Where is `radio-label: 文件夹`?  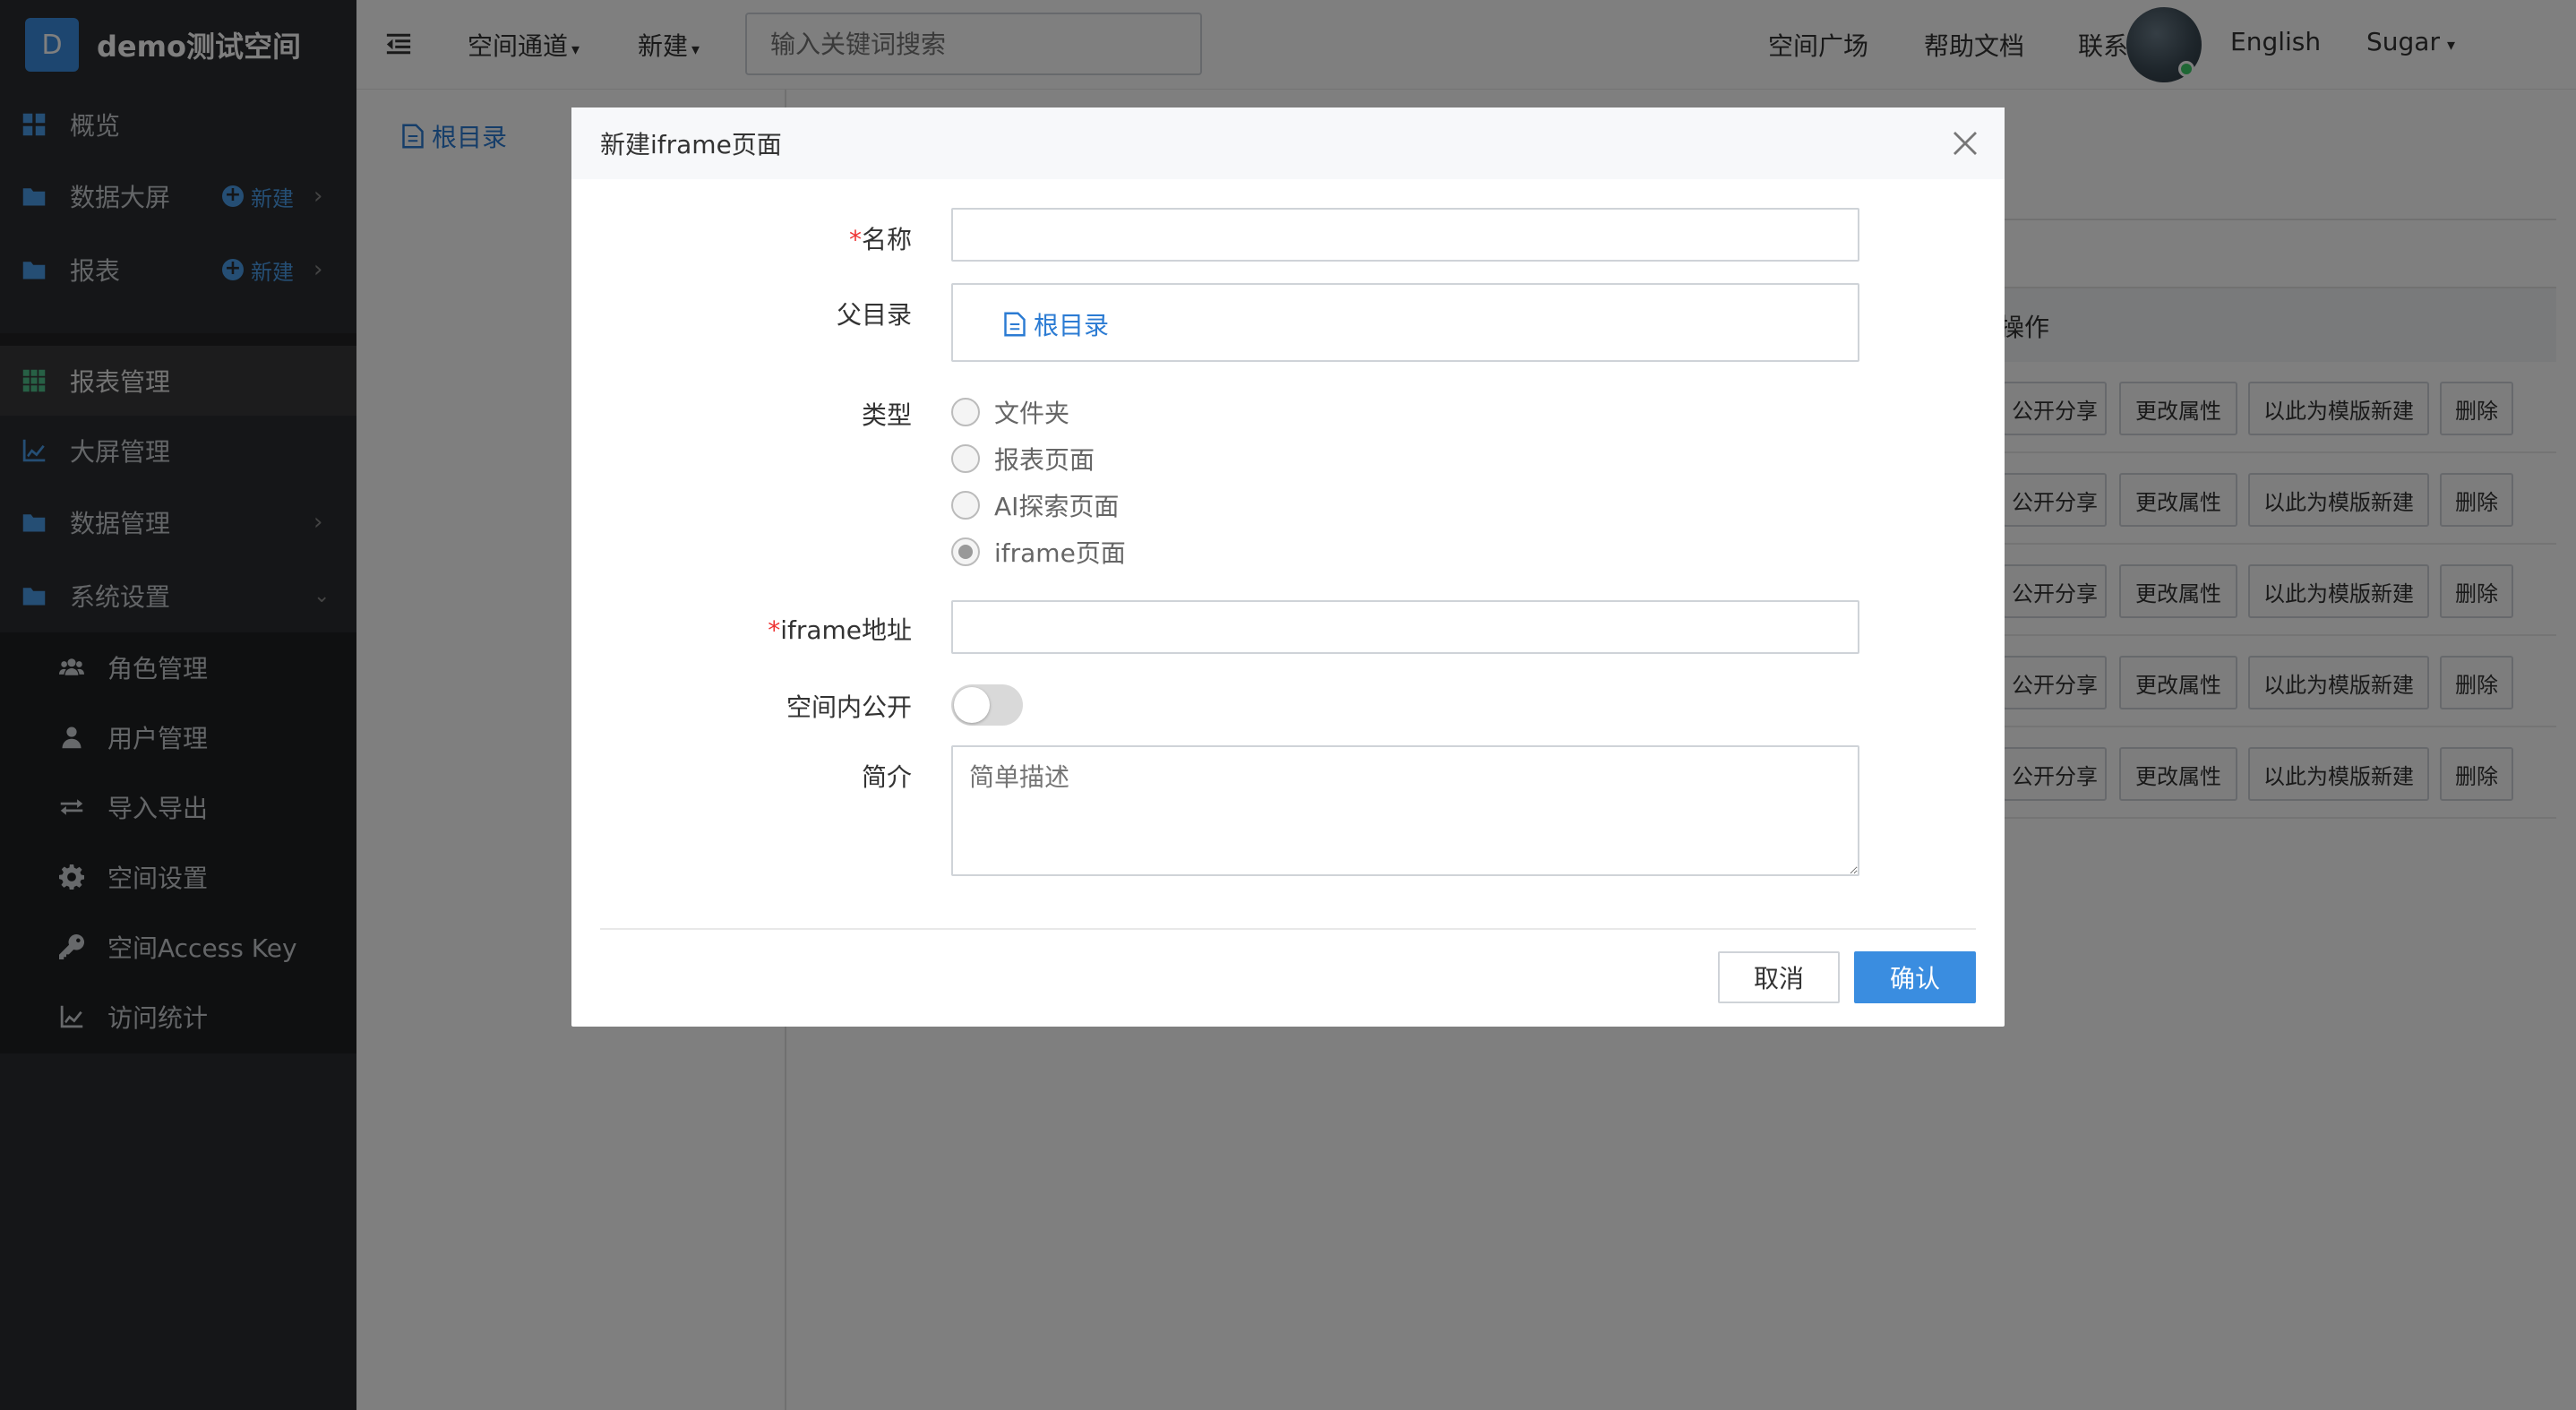
radio-label: 文件夹 is located at coordinates (1032, 413).